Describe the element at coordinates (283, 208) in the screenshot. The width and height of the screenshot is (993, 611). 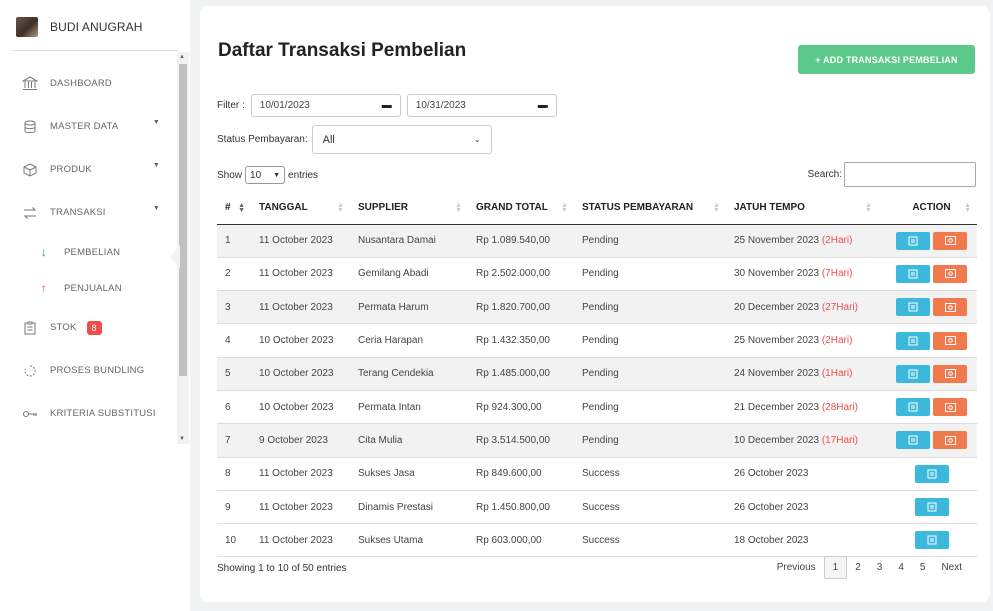
I see `column-header-label: TANGGAL` at that location.